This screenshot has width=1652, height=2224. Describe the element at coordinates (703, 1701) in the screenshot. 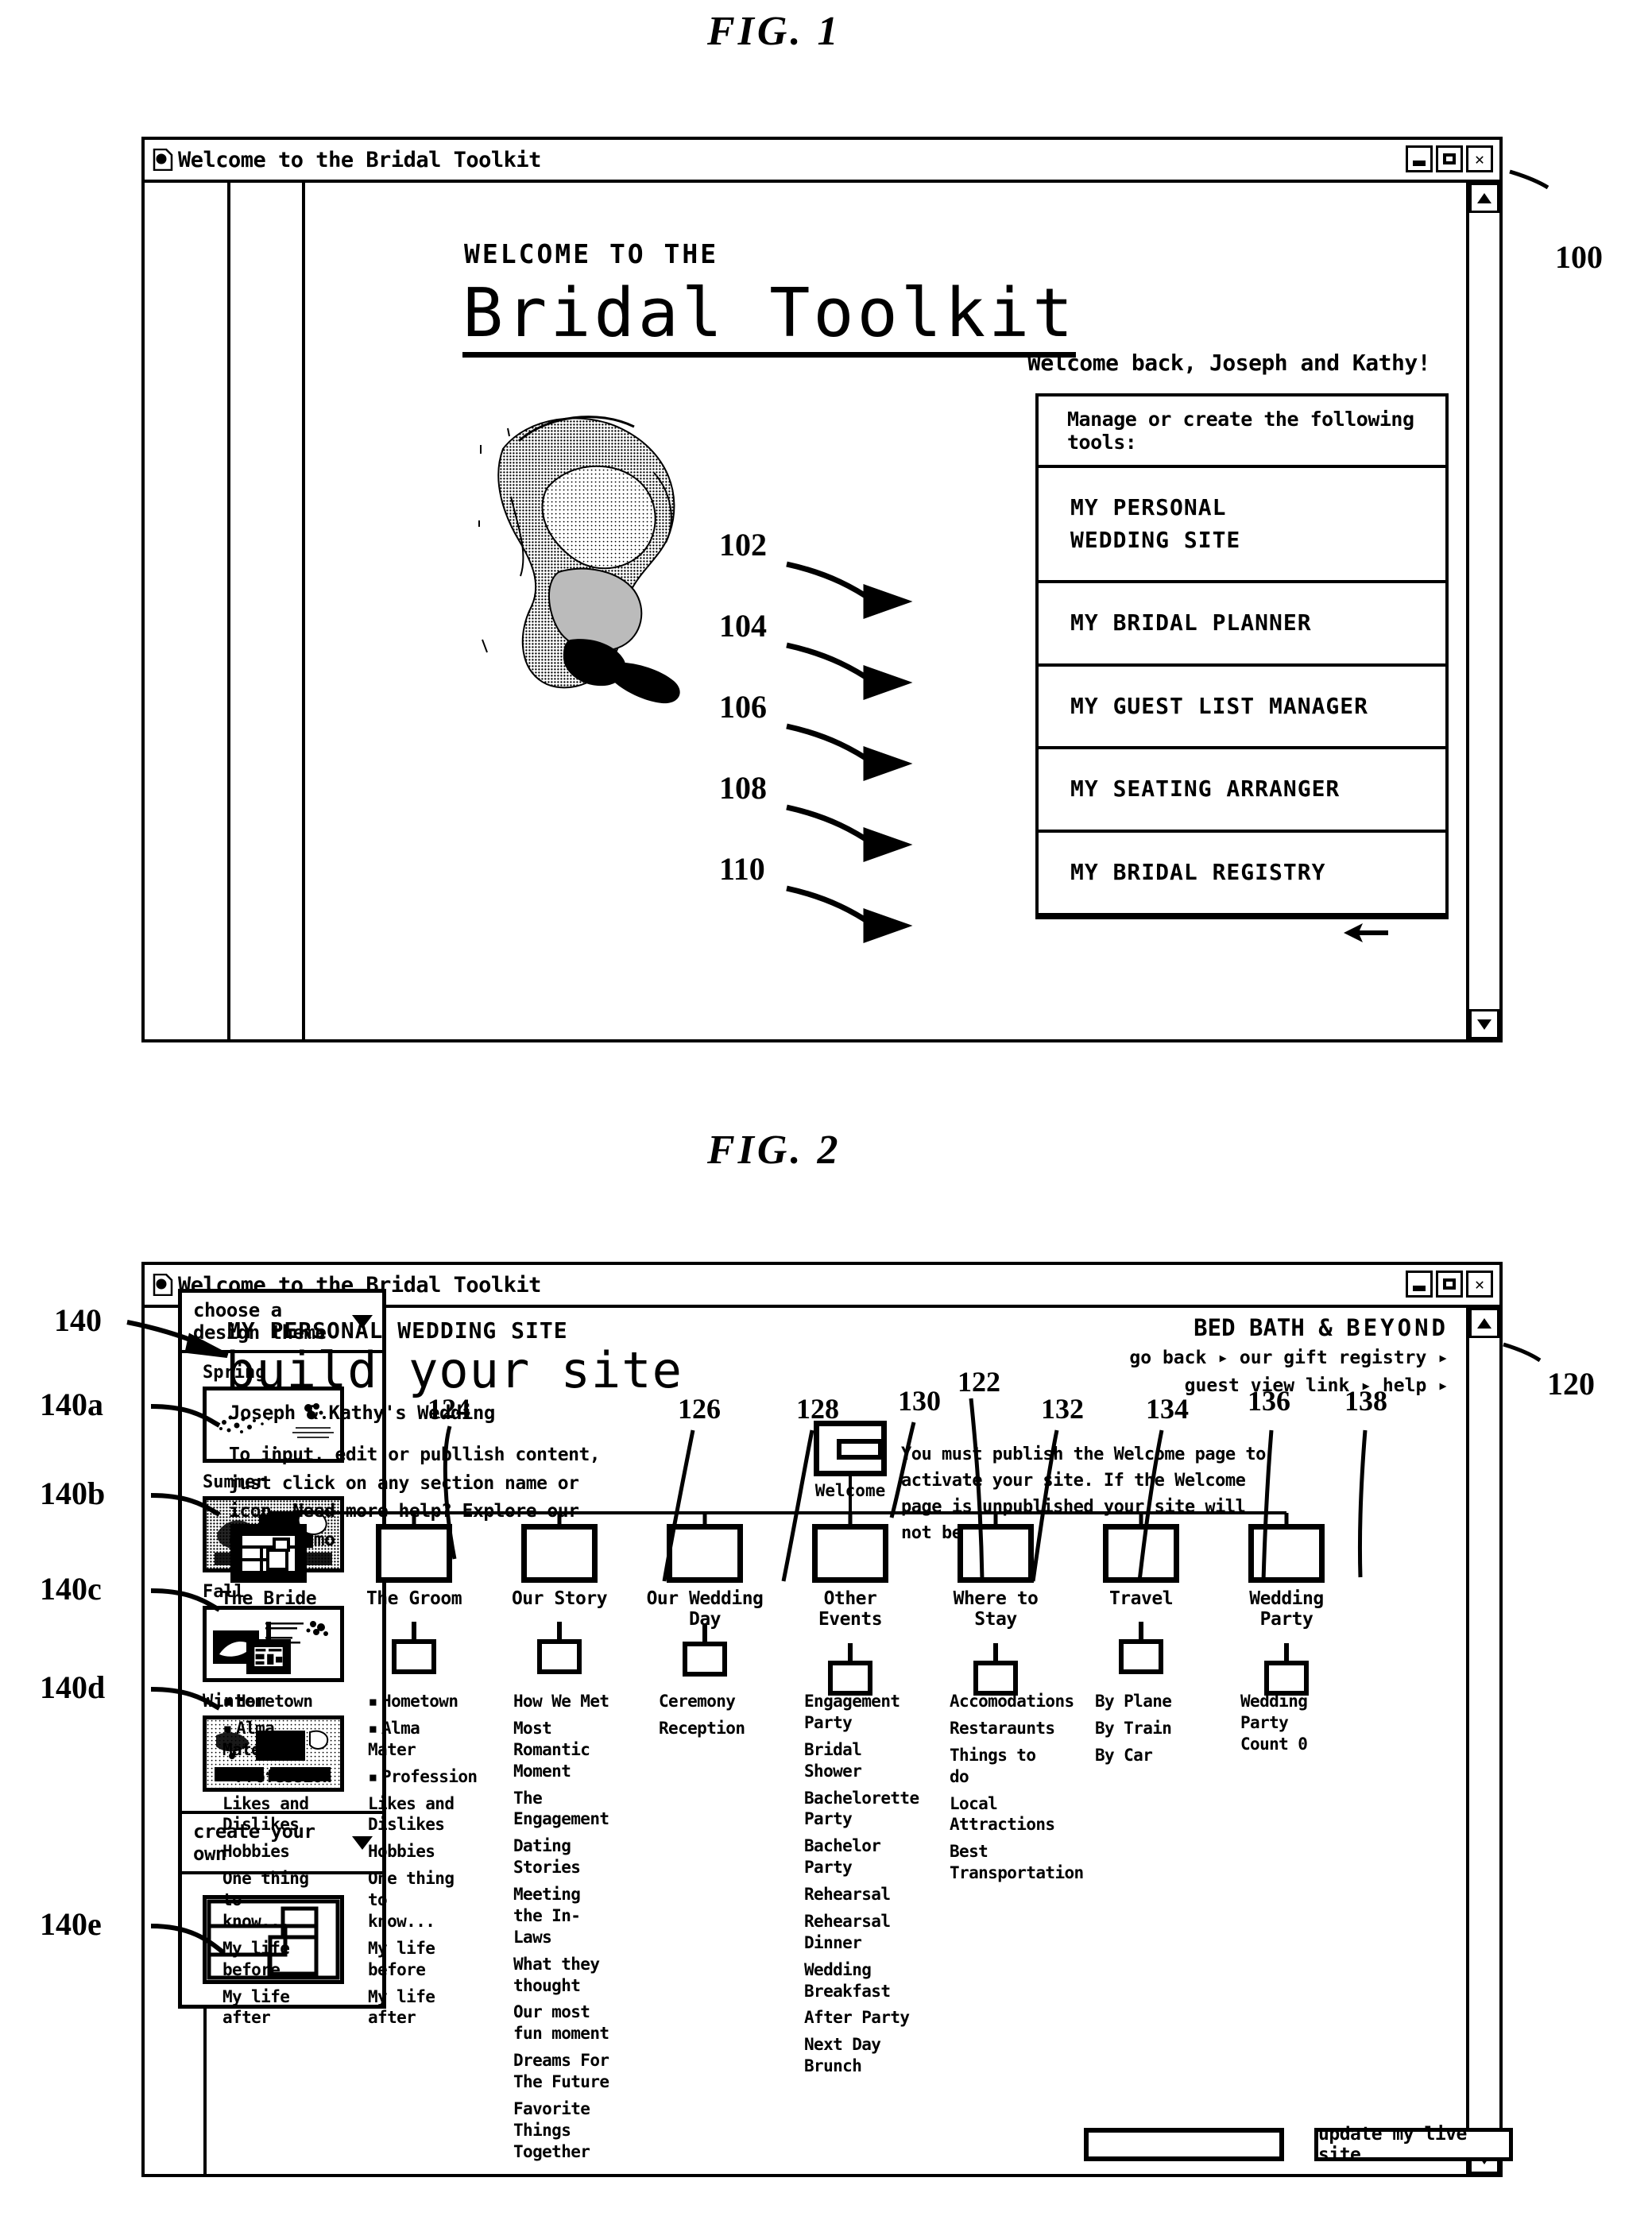

I see `content-item: Ceremony` at that location.